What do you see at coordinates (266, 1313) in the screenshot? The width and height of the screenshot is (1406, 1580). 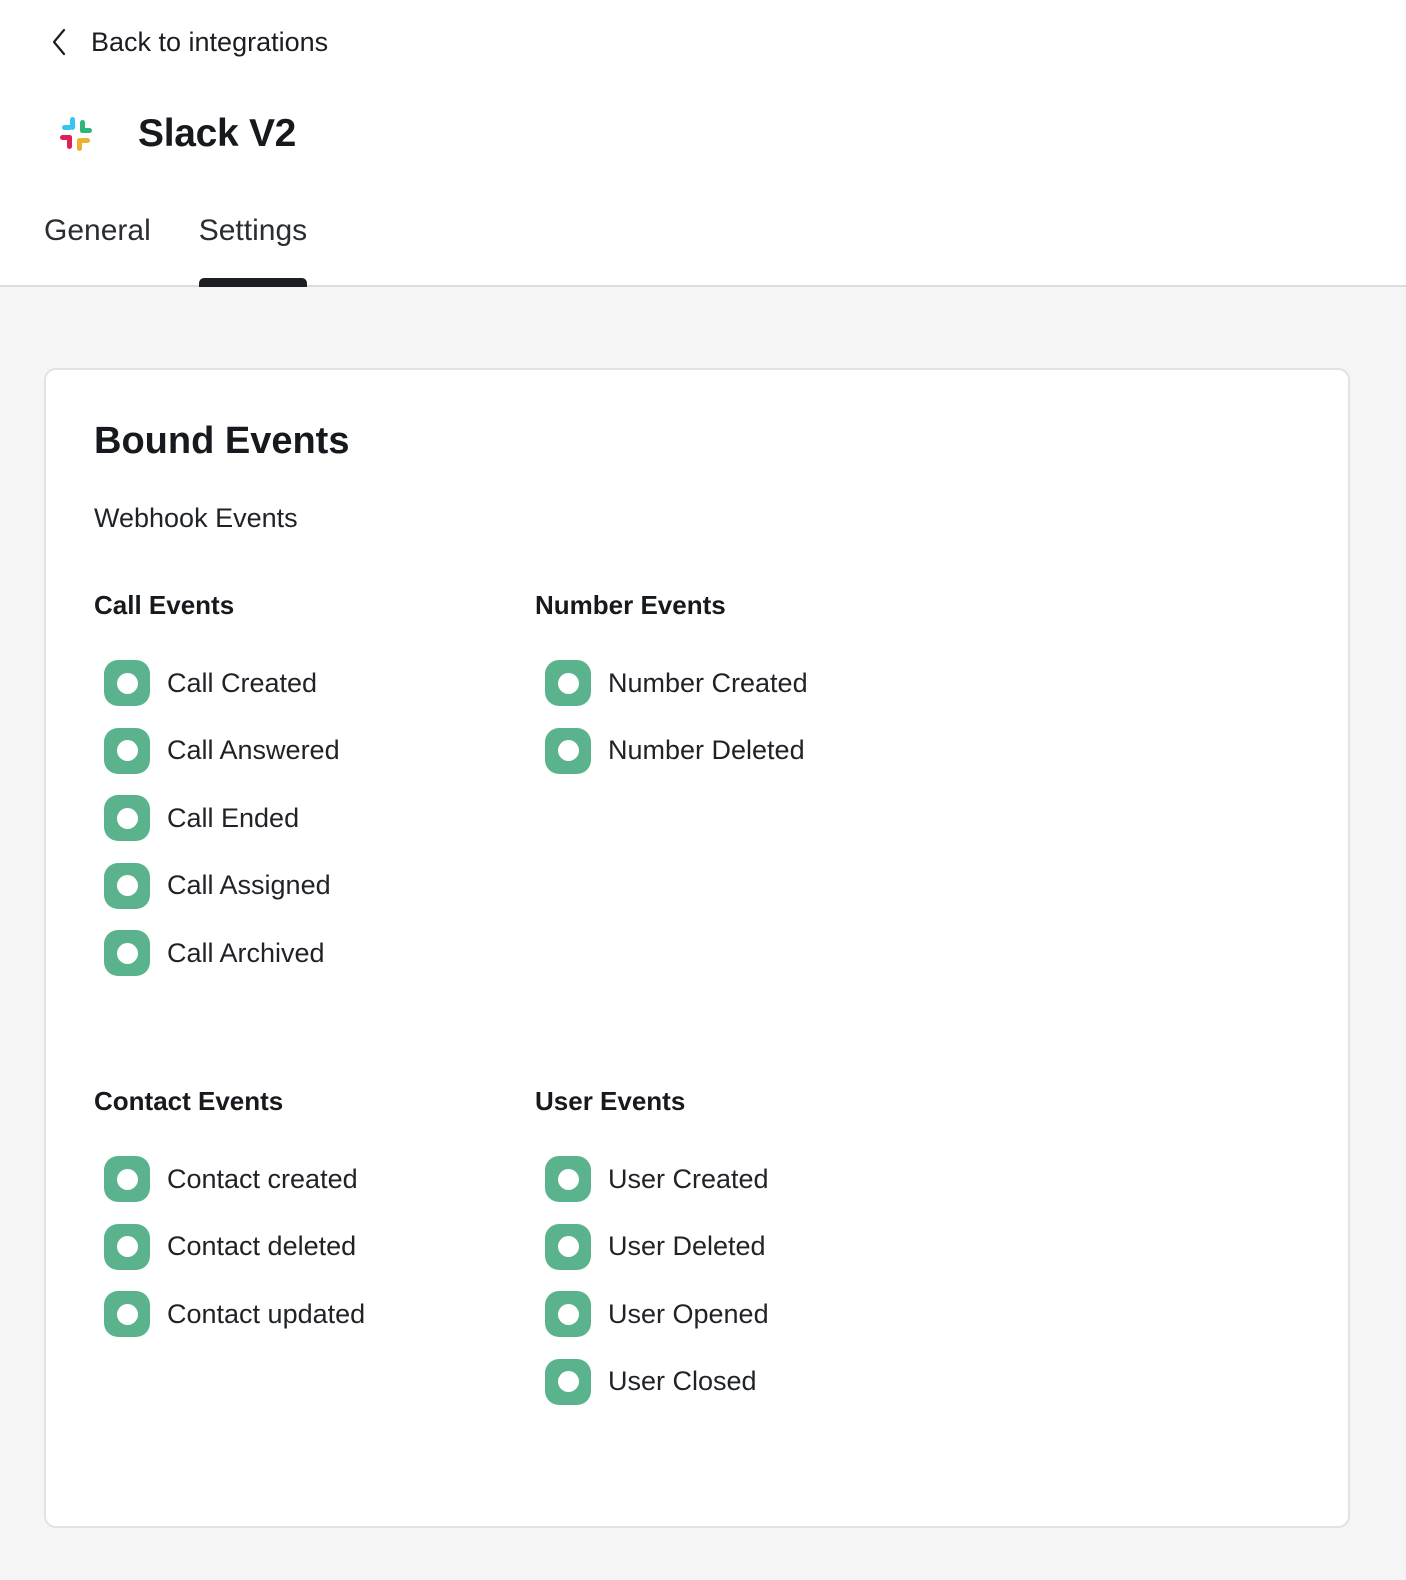 I see `event-label: Contact updated` at bounding box center [266, 1313].